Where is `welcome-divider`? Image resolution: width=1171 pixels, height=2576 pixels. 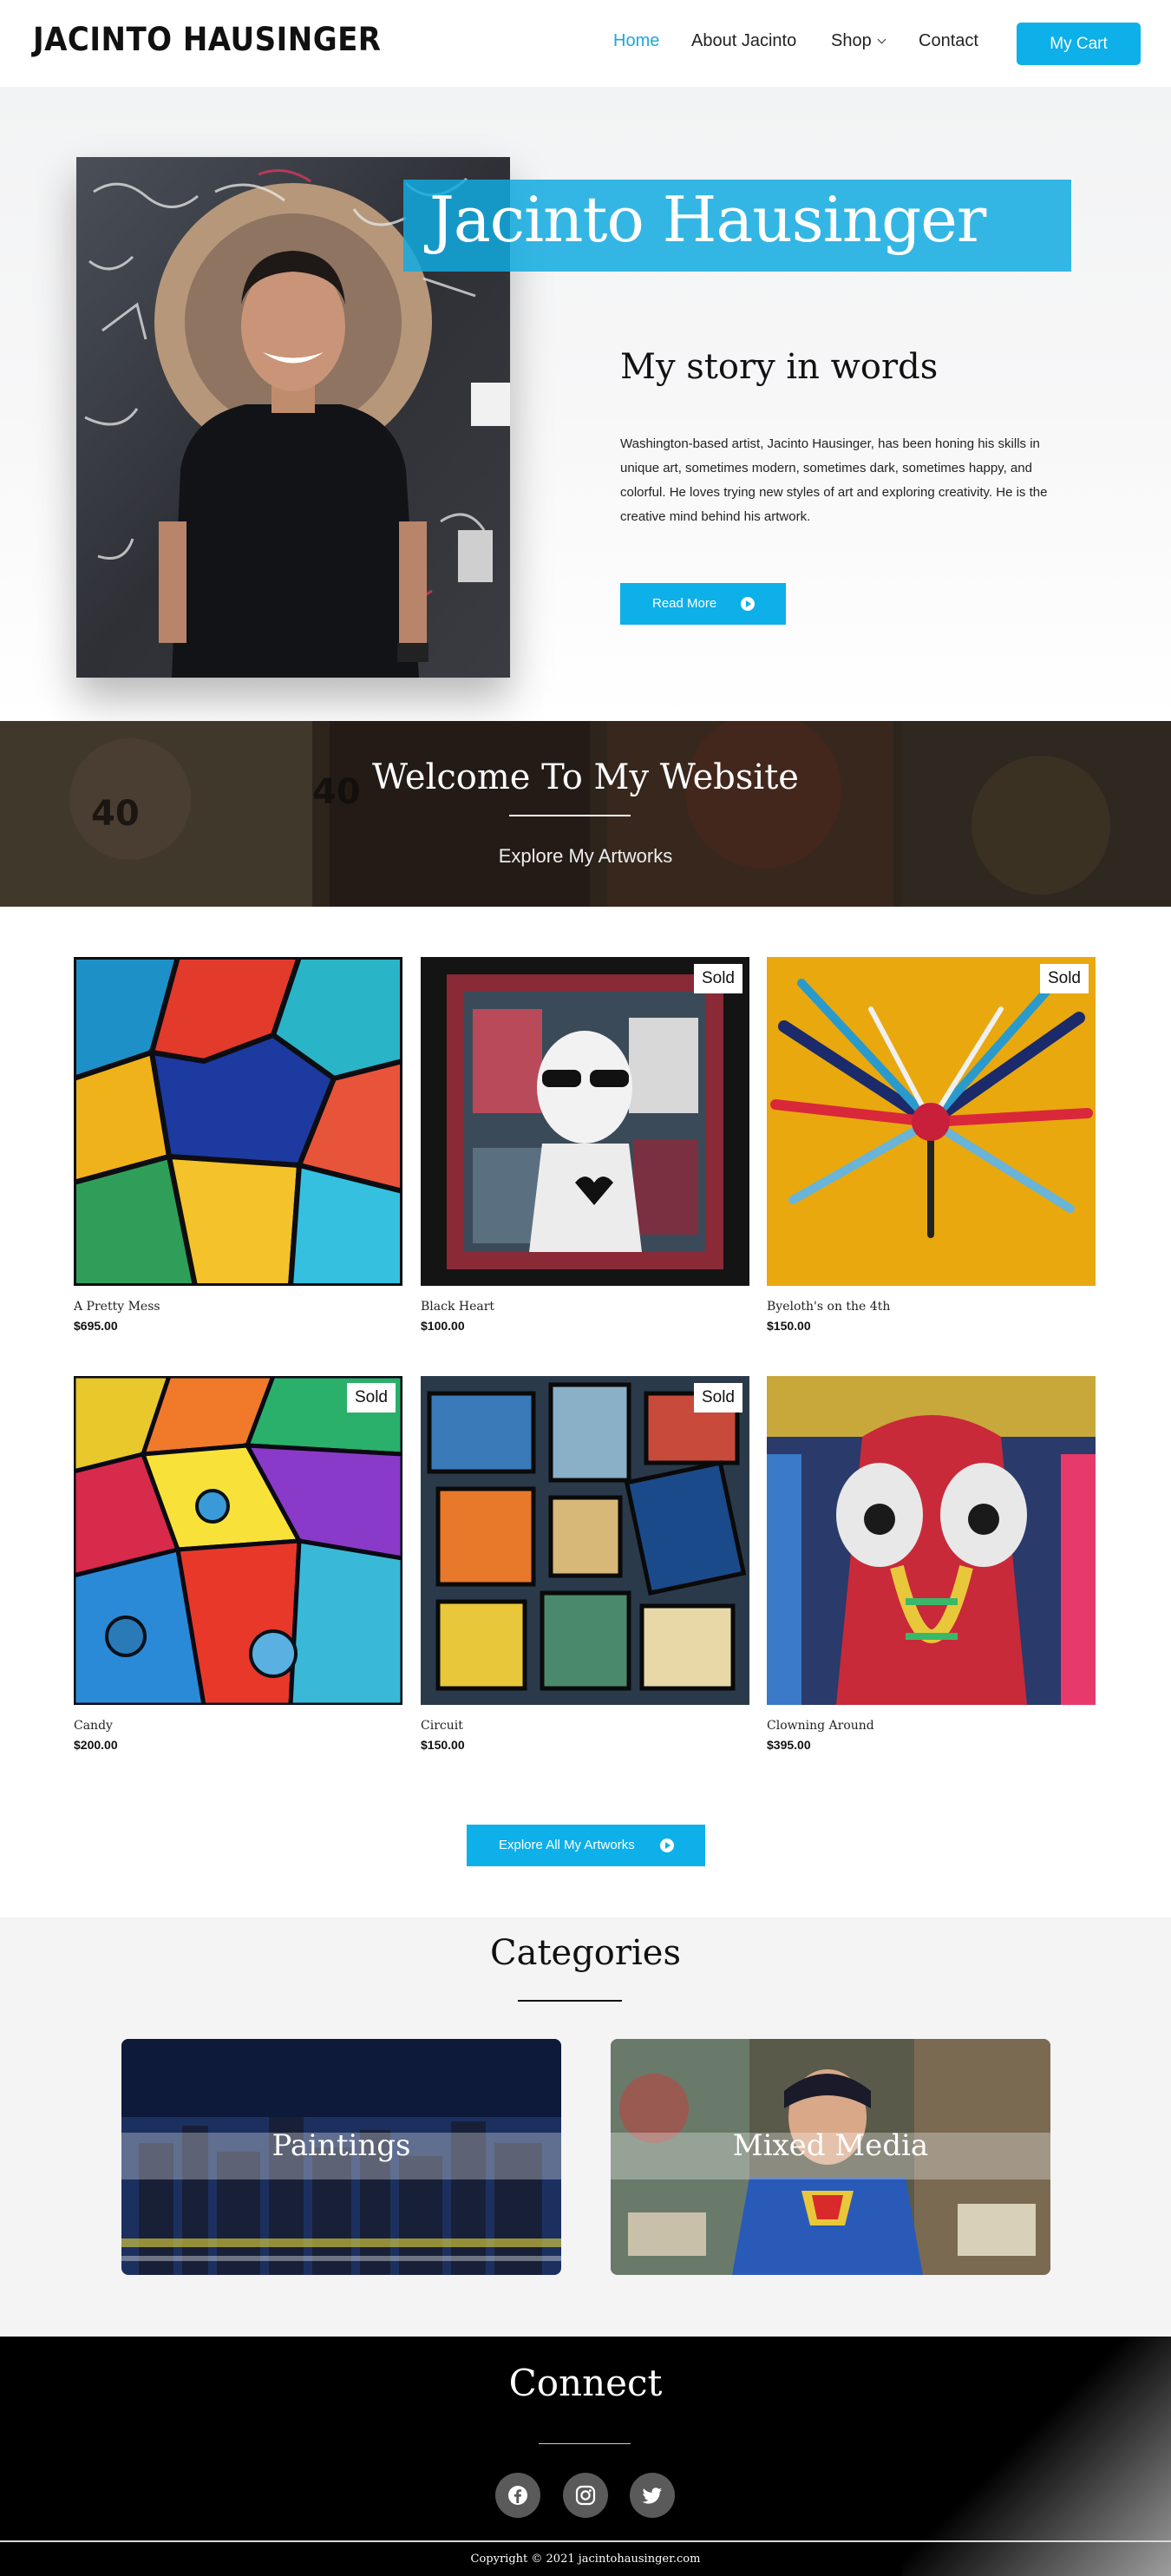
welcome-divider is located at coordinates (570, 815).